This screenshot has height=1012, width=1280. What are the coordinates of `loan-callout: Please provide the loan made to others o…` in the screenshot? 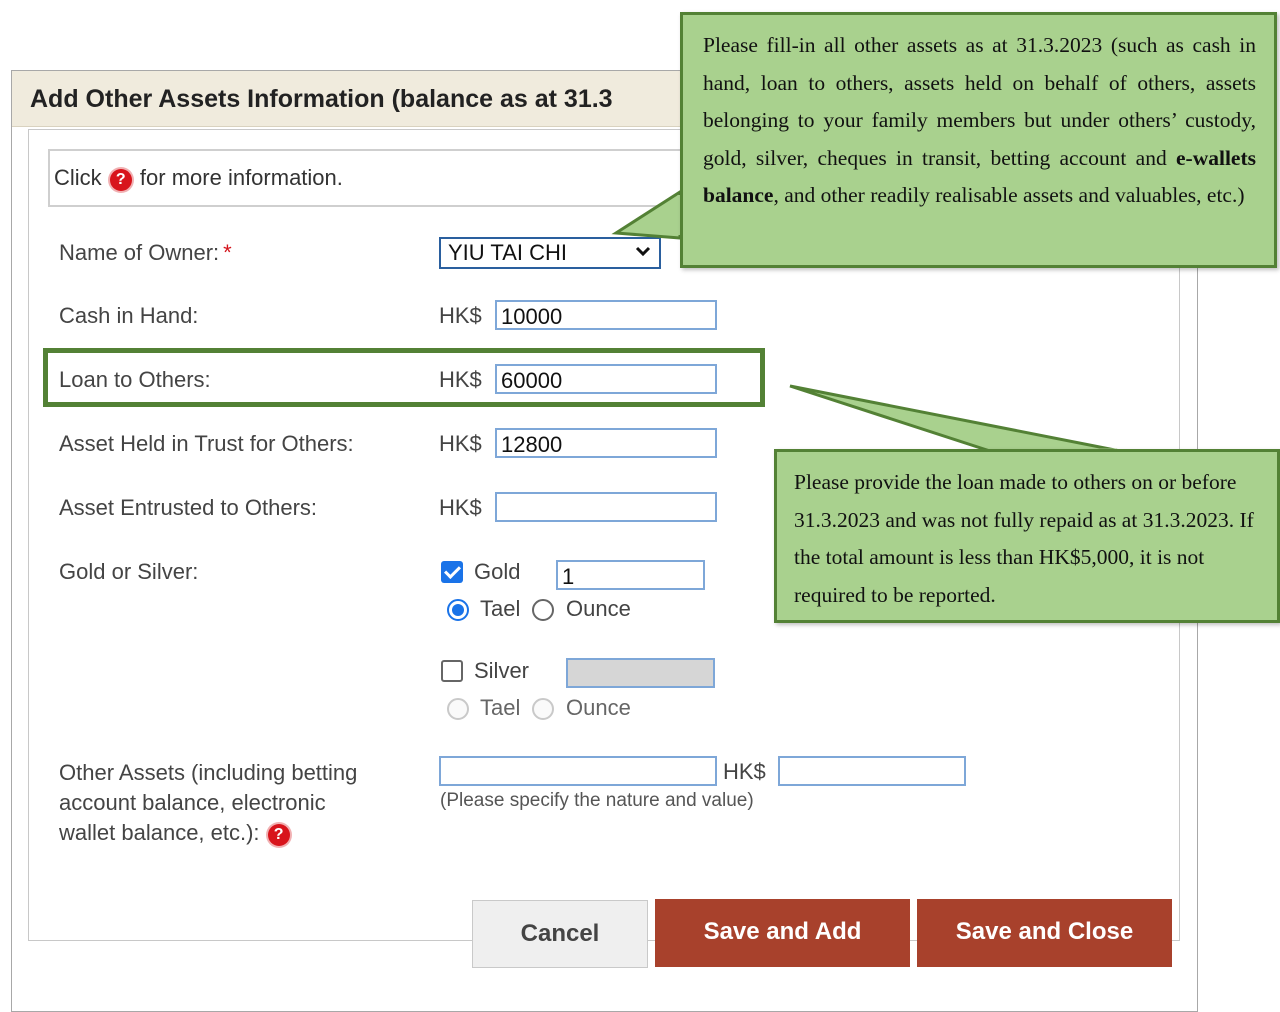 It's located at (1027, 536).